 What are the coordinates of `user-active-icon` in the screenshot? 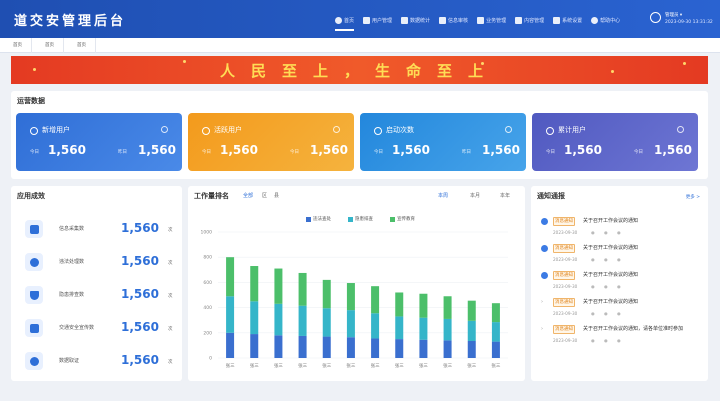 It's located at (206, 131).